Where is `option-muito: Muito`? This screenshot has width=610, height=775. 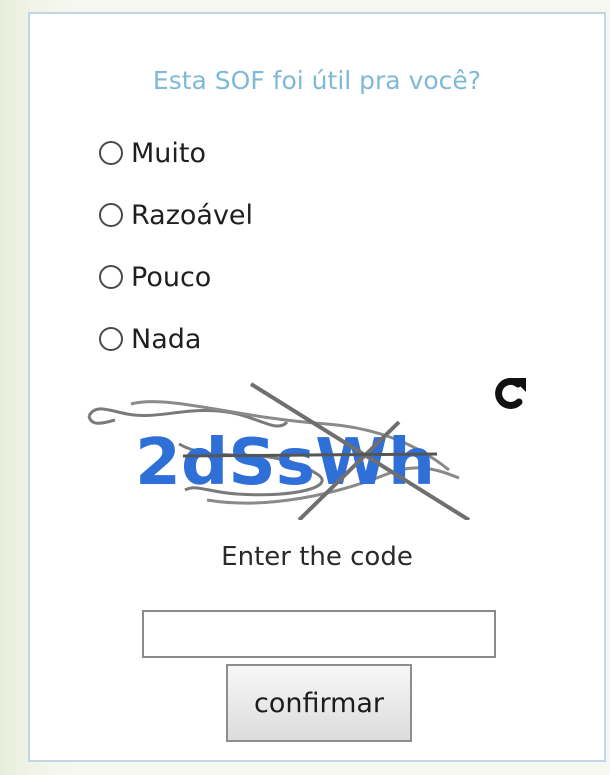
option-muito: Muito is located at coordinates (176, 153).